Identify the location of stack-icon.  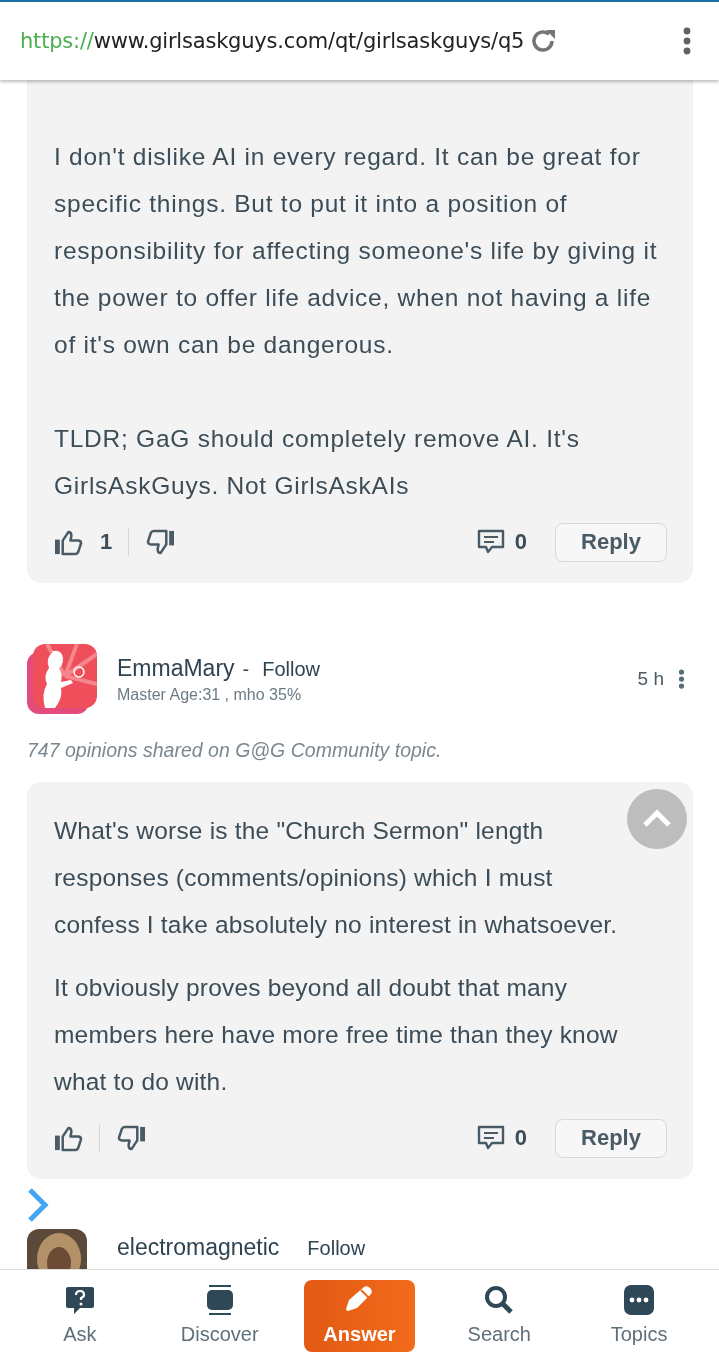
(219, 1300).